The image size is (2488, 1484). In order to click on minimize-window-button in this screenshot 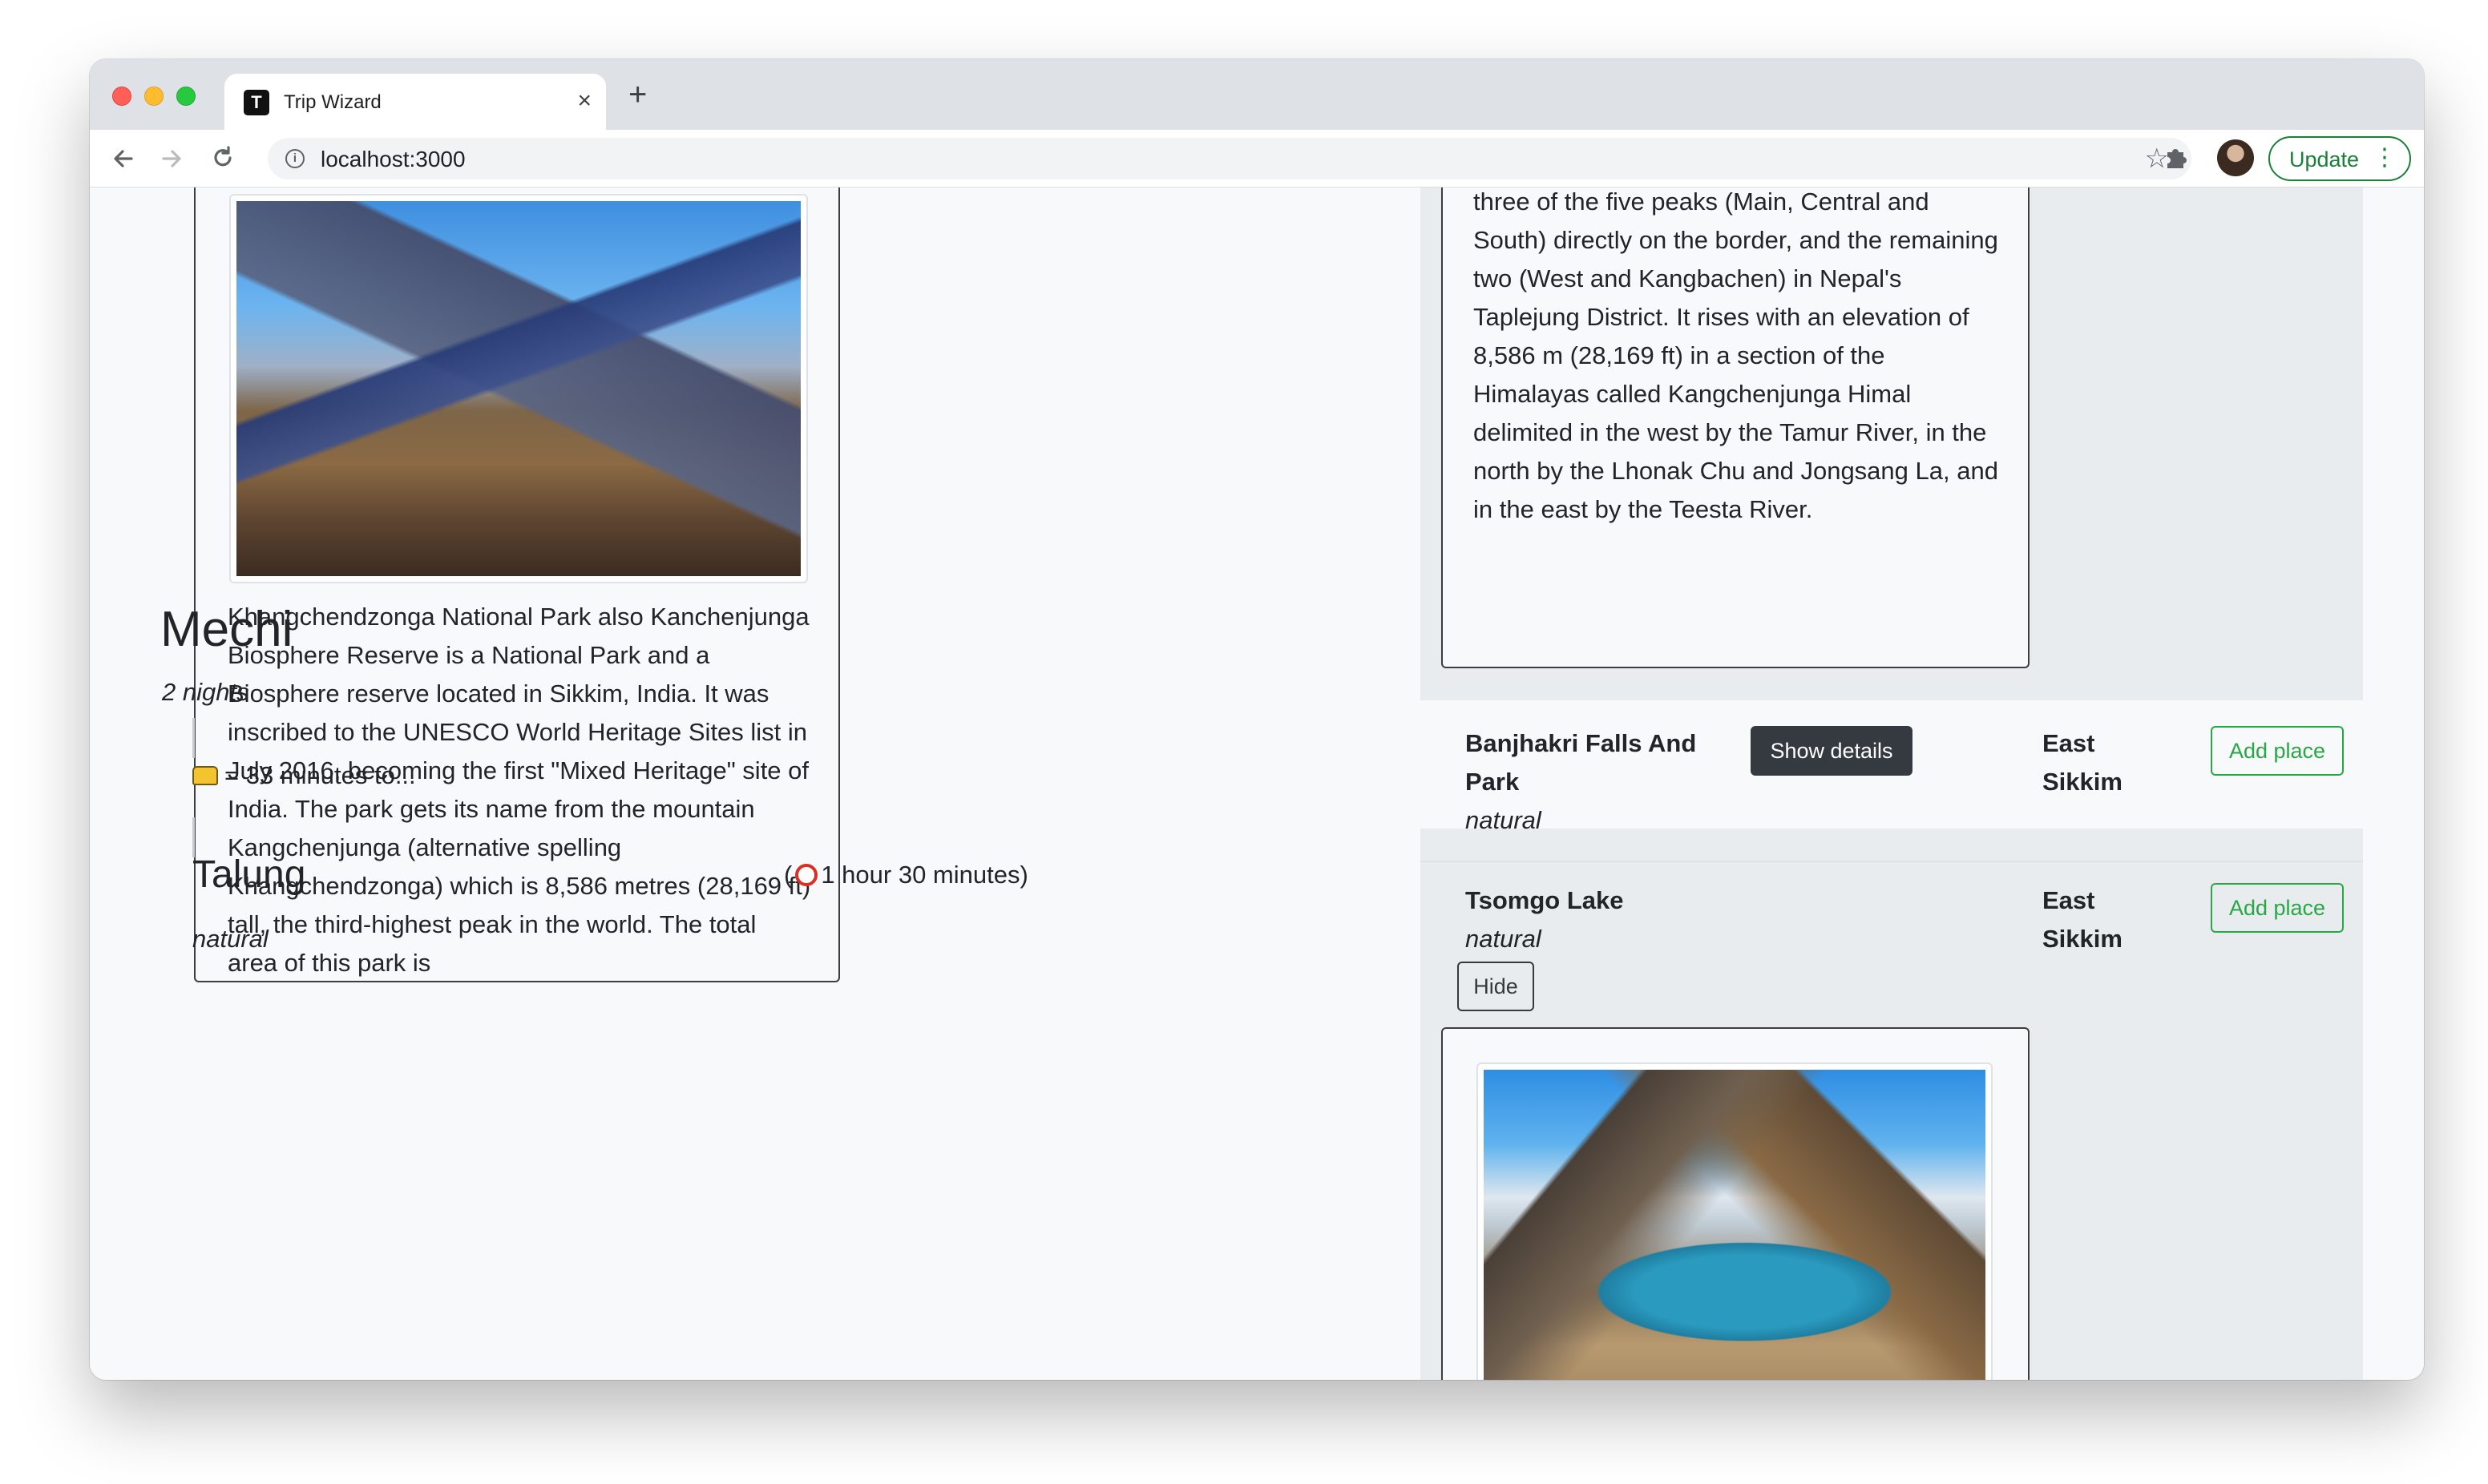, I will do `click(154, 97)`.